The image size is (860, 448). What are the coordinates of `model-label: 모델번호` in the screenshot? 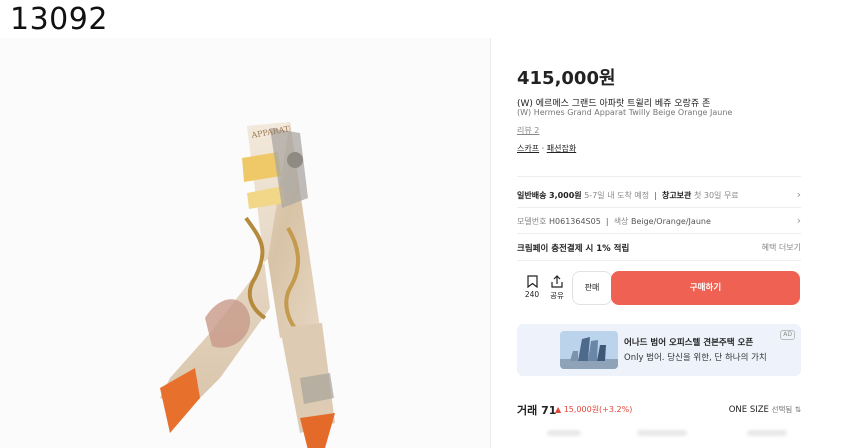 It's located at (532, 221).